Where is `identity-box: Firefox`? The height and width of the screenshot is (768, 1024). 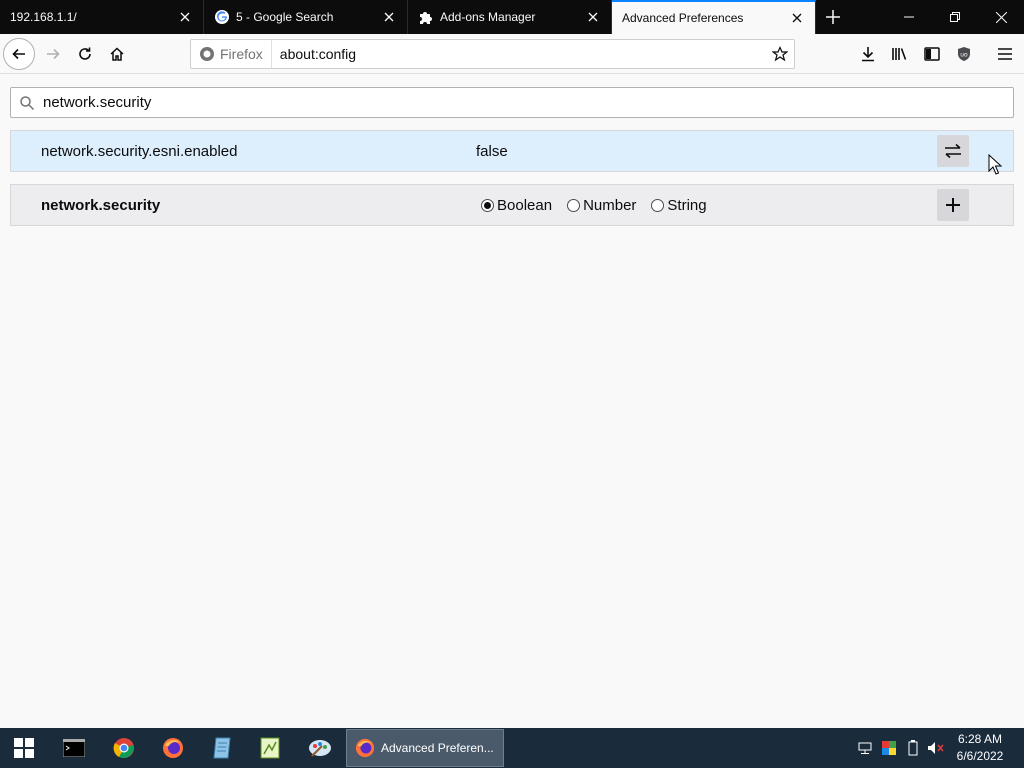
identity-box: Firefox is located at coordinates (231, 54).